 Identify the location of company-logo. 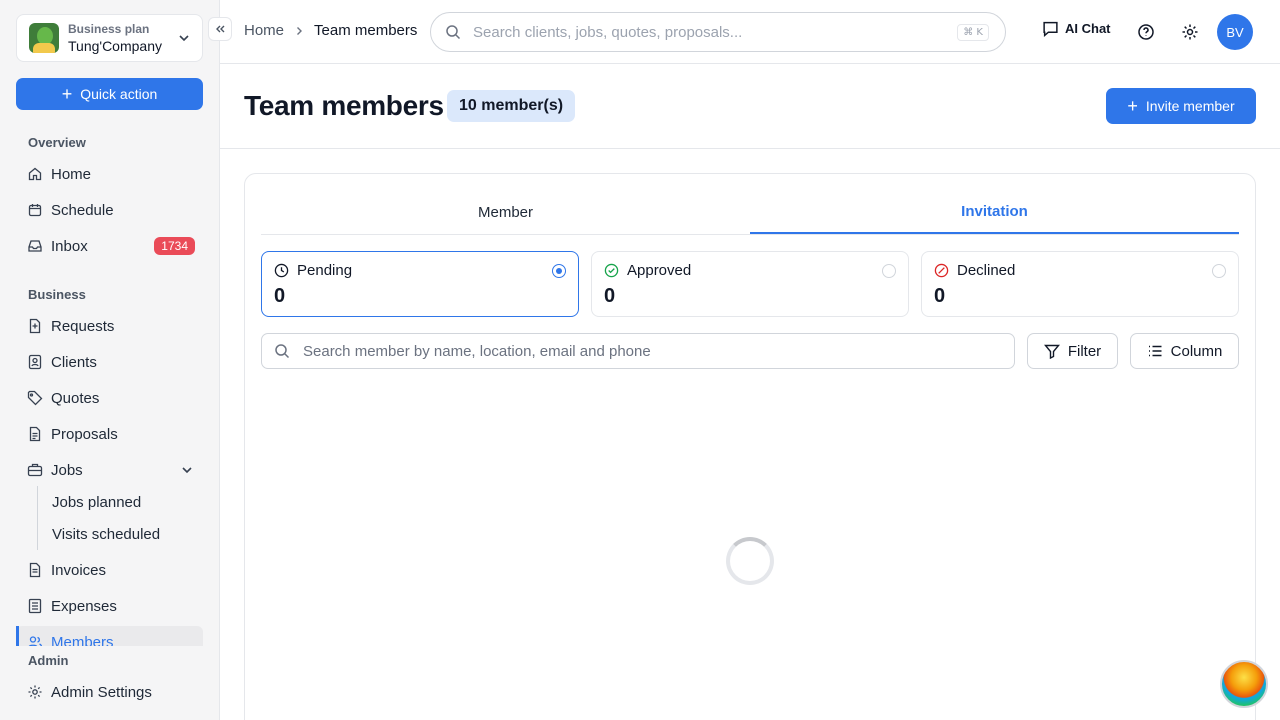
(44, 38).